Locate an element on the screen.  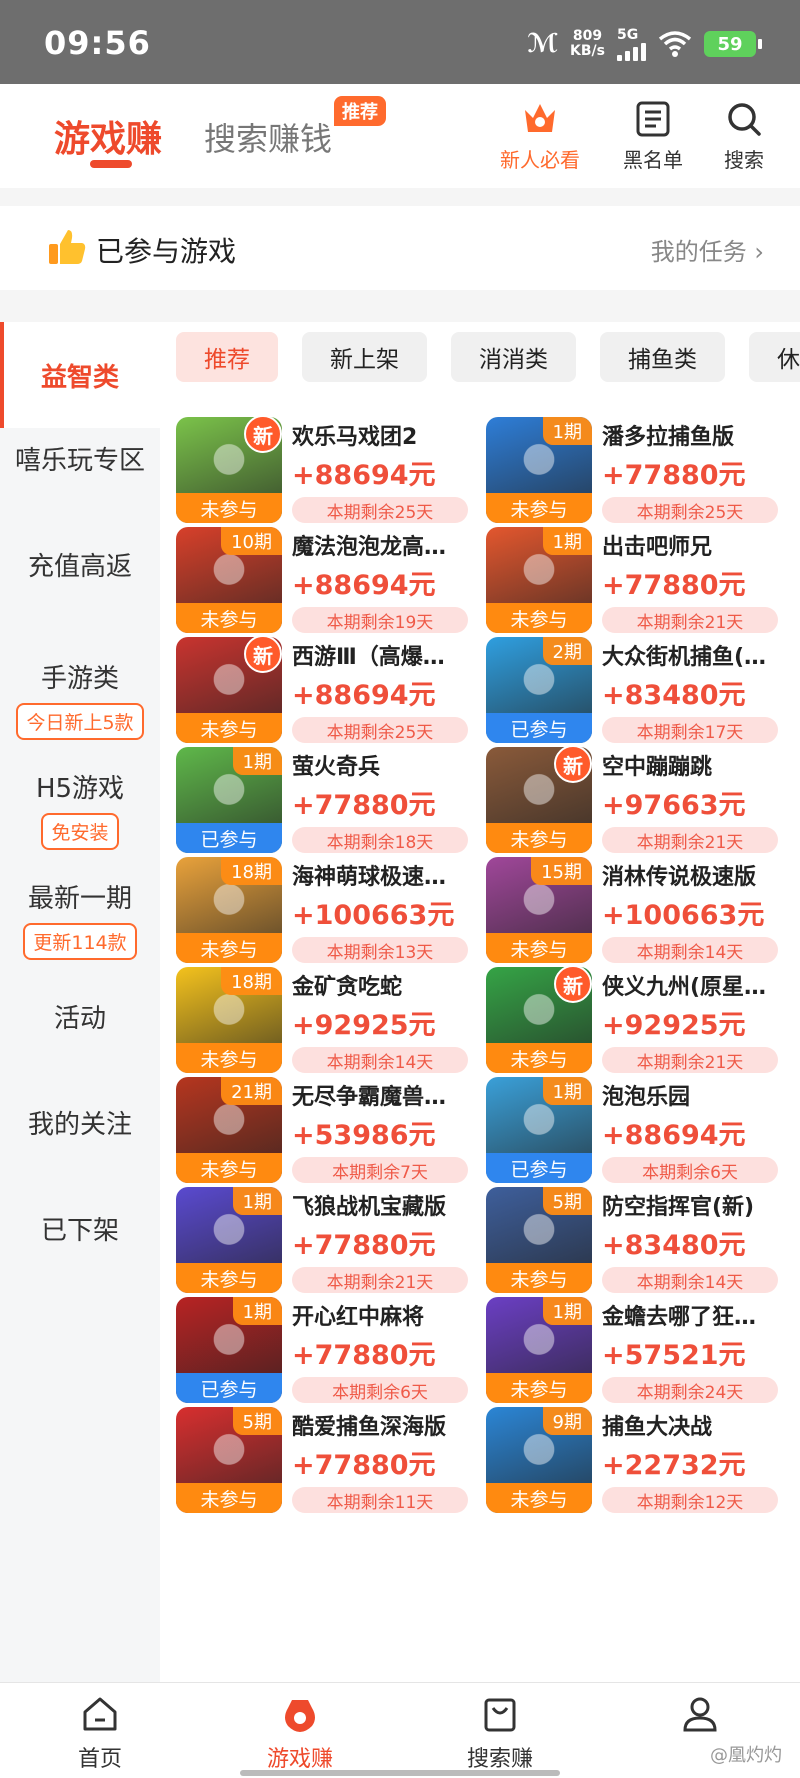
game-prize: +92925元 is located at coordinates (364, 1025).